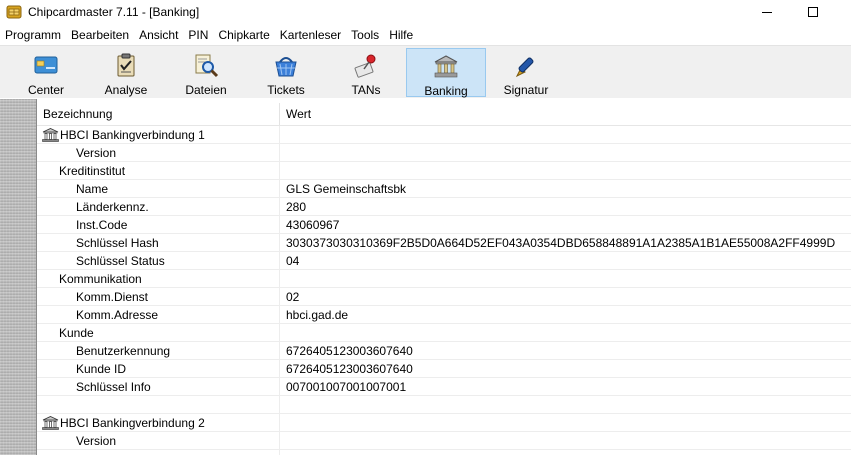  What do you see at coordinates (120, 261) in the screenshot?
I see `row-name: Schlüssel Status` at bounding box center [120, 261].